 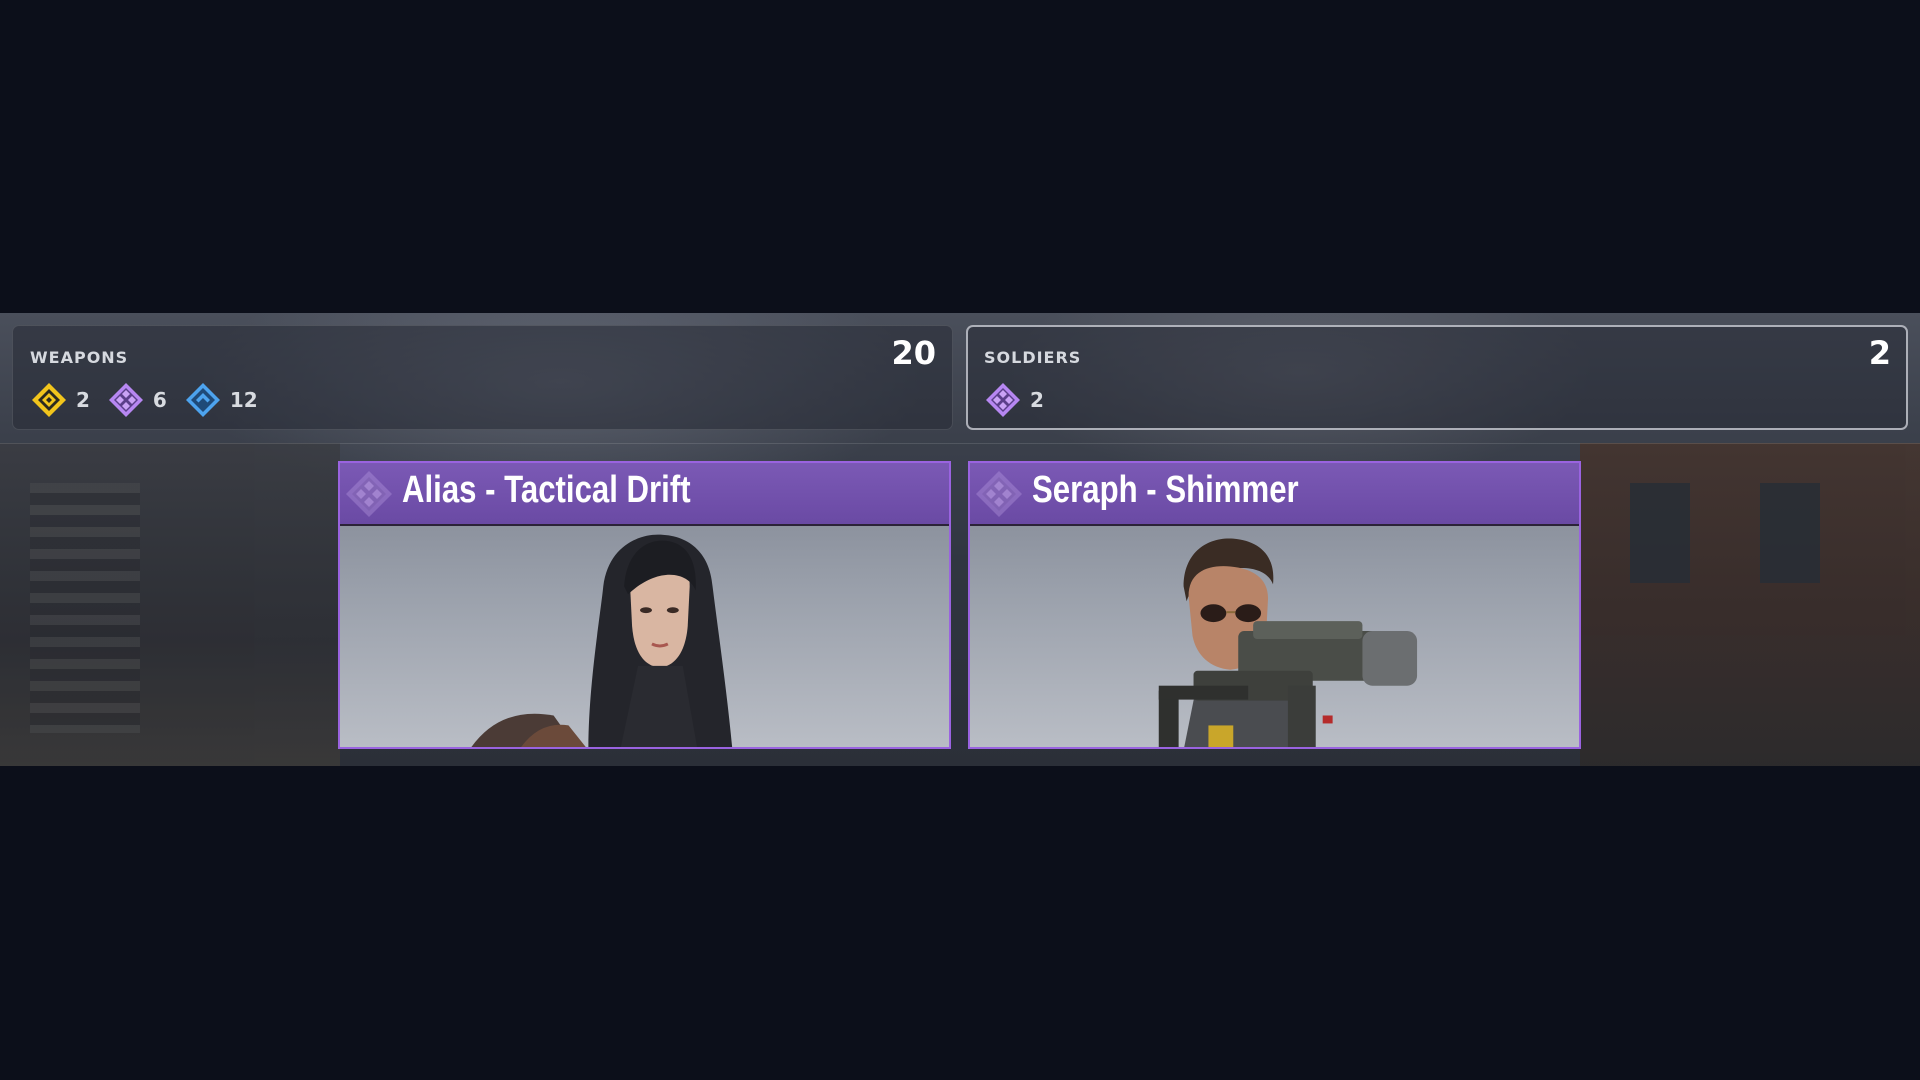 I want to click on card-header: Alias - Tactical Drift, so click(x=644, y=494).